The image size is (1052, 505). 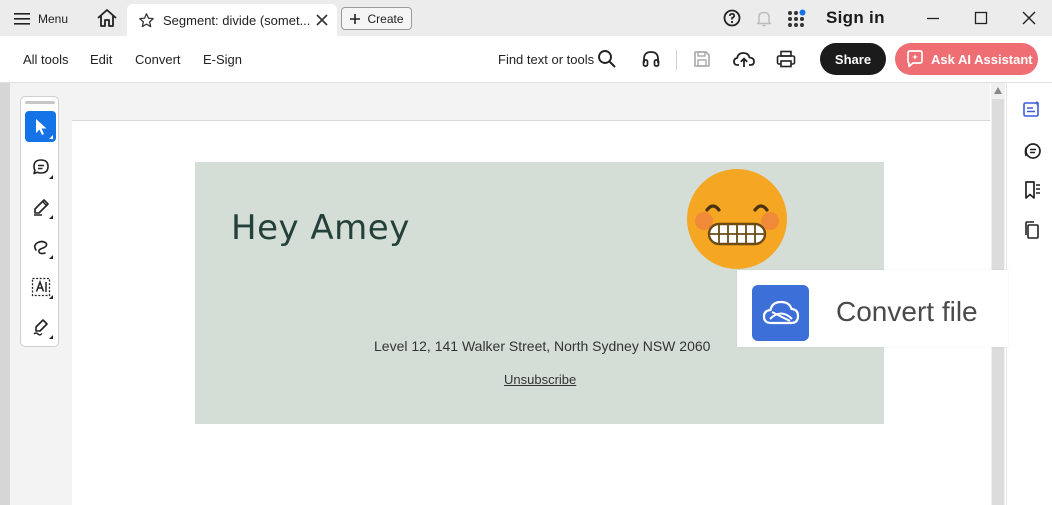 I want to click on headphones-icon, so click(x=651, y=59).